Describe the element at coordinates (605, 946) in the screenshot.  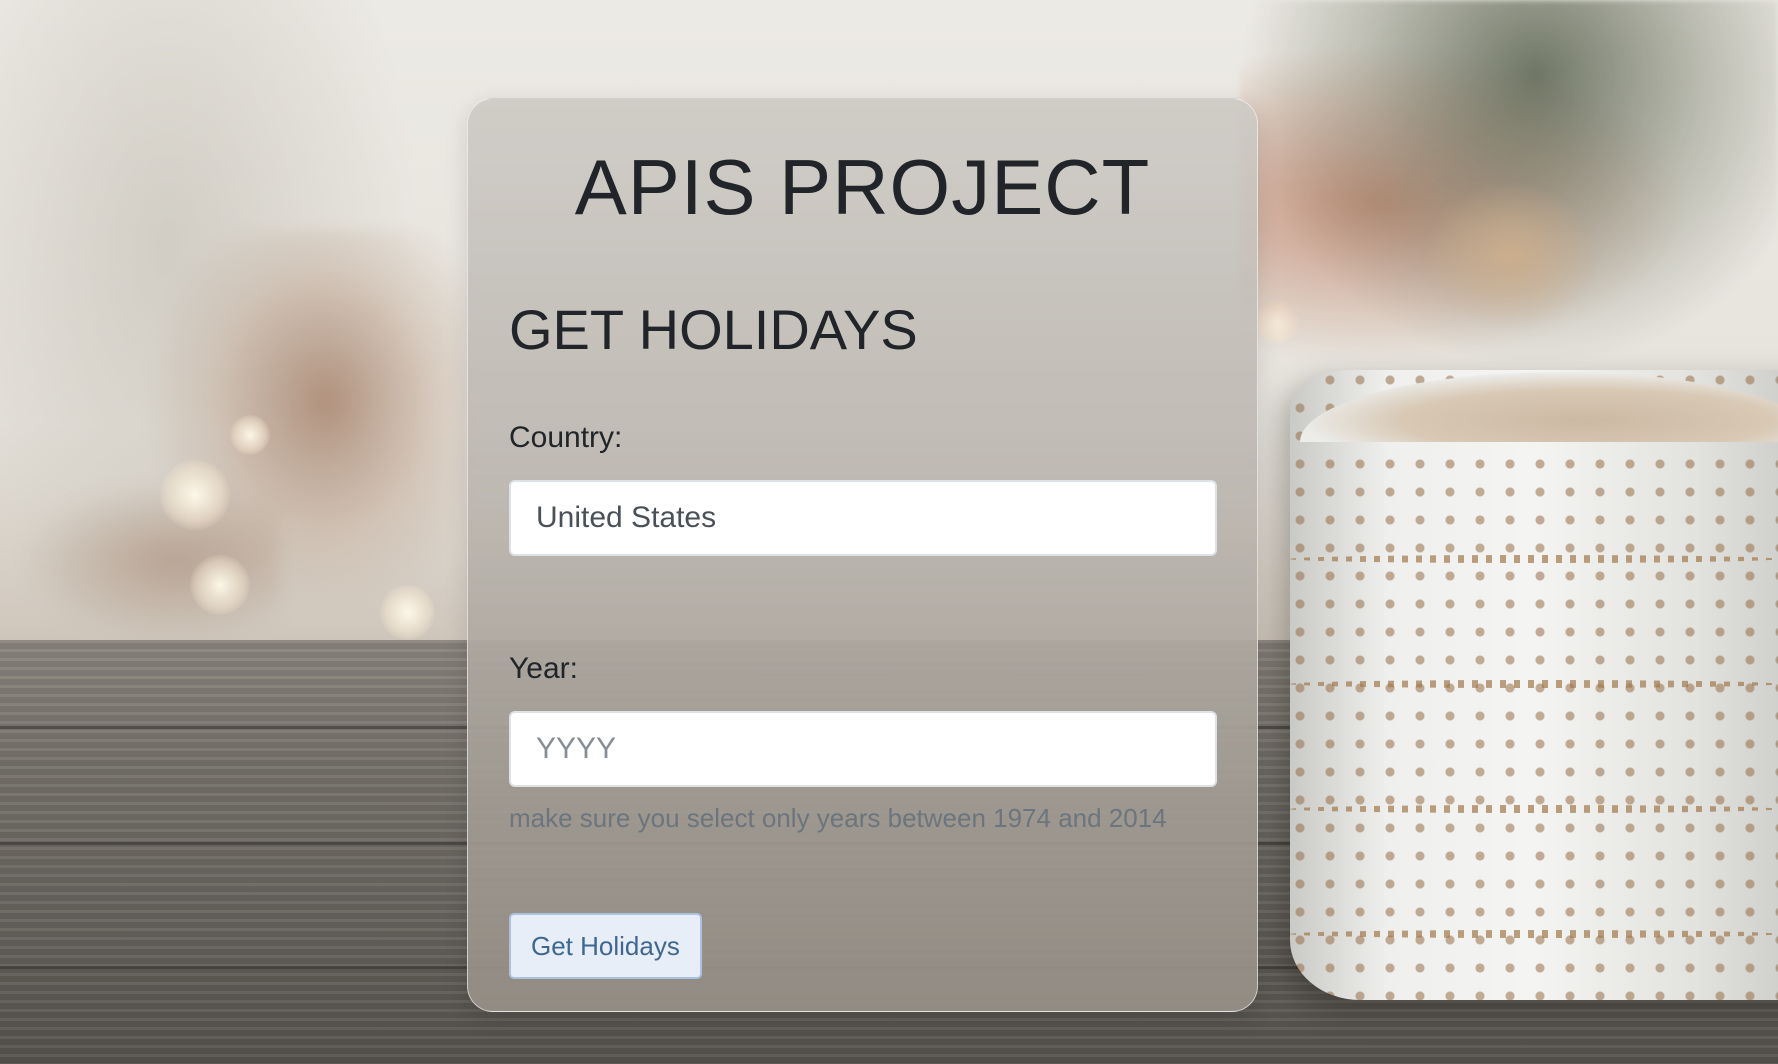
I see `get-holidays-button: Get Holidays` at that location.